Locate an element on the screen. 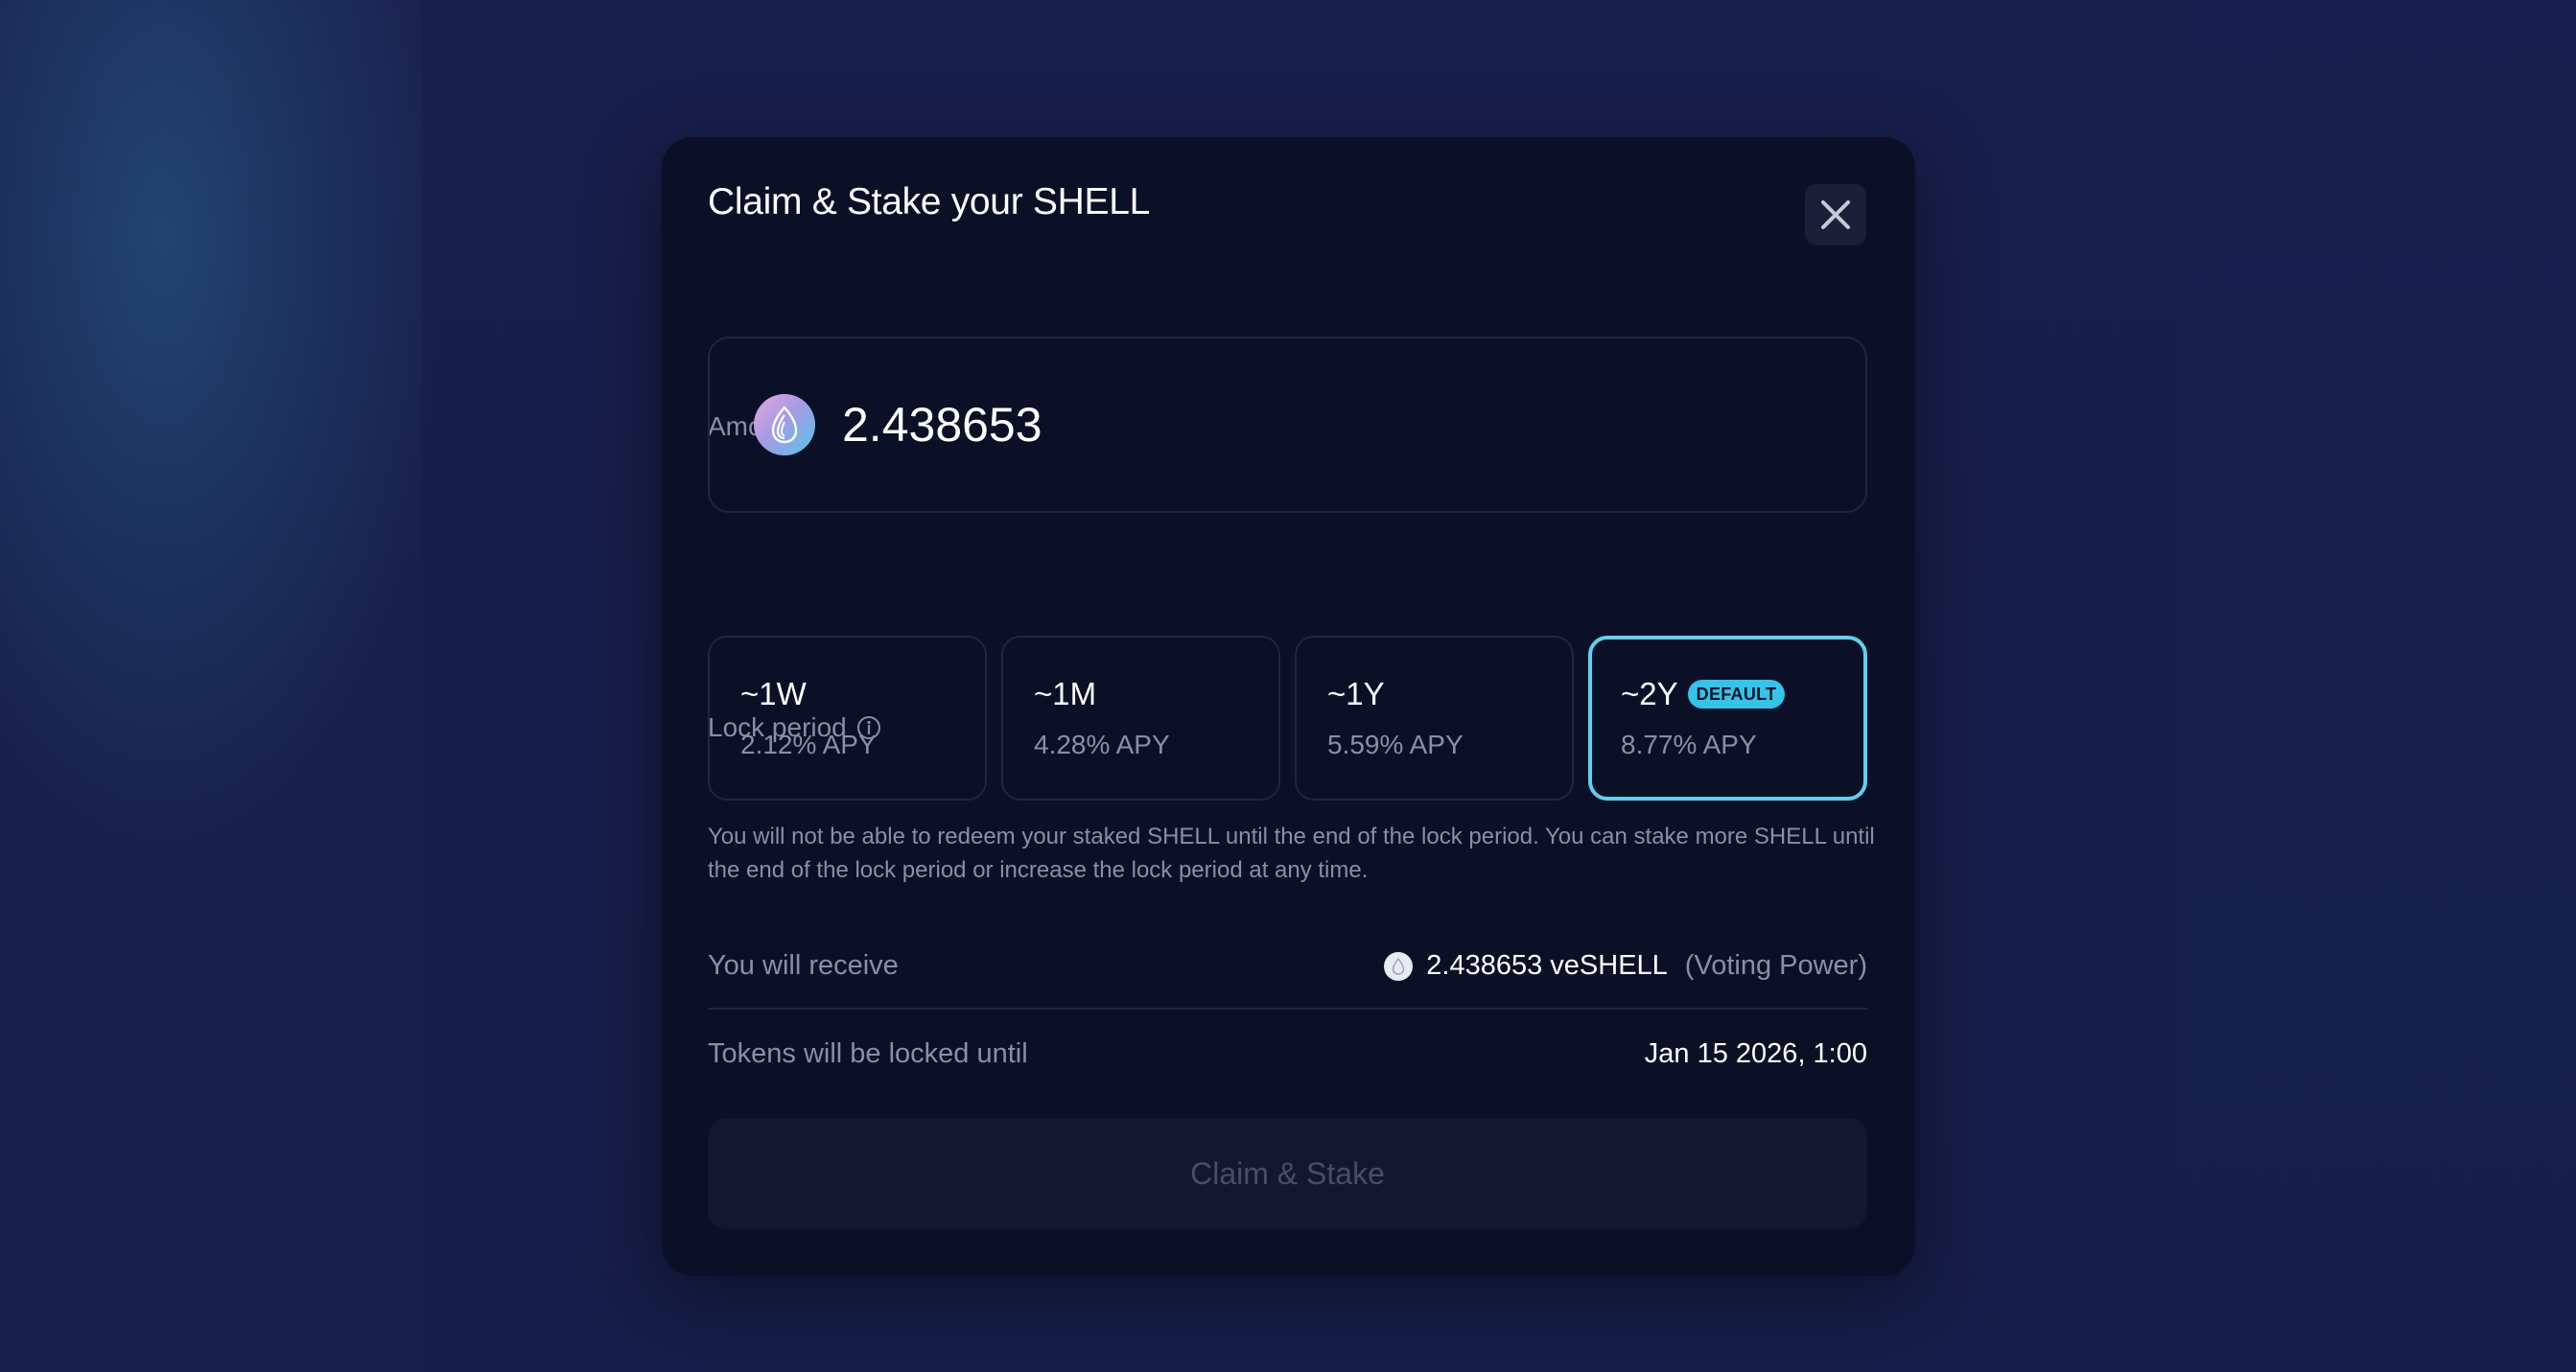  lock-option-period: ~1Y is located at coordinates (1356, 694).